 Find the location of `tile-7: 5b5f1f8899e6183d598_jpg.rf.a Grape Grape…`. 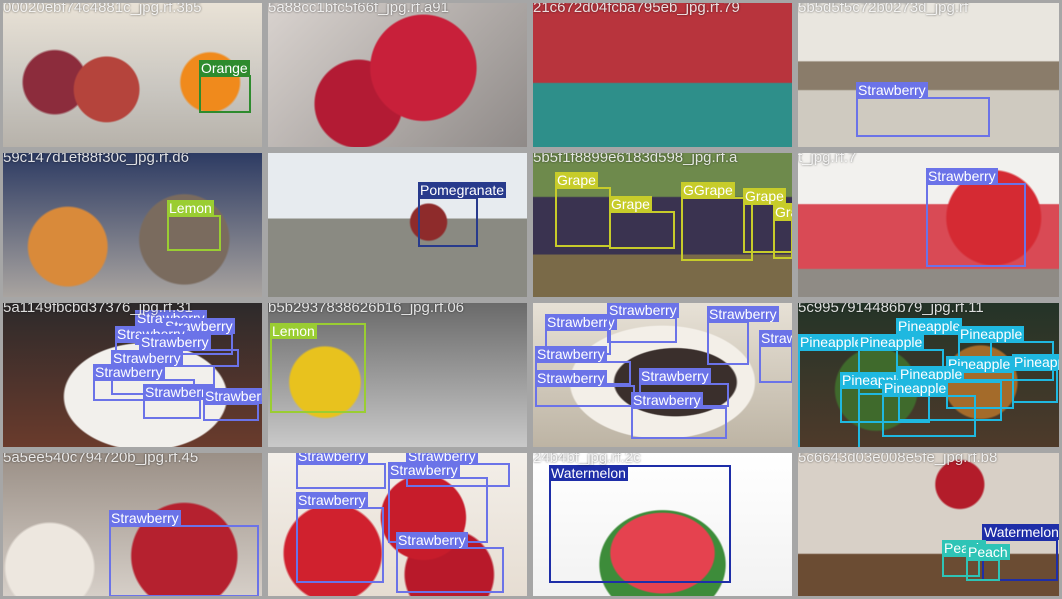

tile-7: 5b5f1f8899e6183d598_jpg.rf.a Grape Grape… is located at coordinates (662, 225).